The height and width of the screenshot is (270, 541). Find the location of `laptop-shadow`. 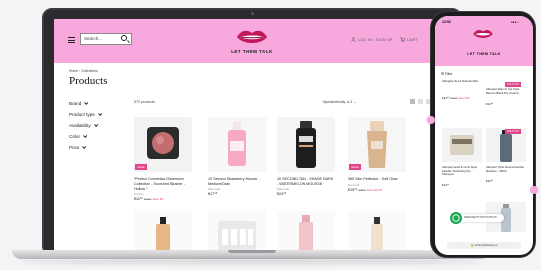

laptop-shadow is located at coordinates (251, 261).